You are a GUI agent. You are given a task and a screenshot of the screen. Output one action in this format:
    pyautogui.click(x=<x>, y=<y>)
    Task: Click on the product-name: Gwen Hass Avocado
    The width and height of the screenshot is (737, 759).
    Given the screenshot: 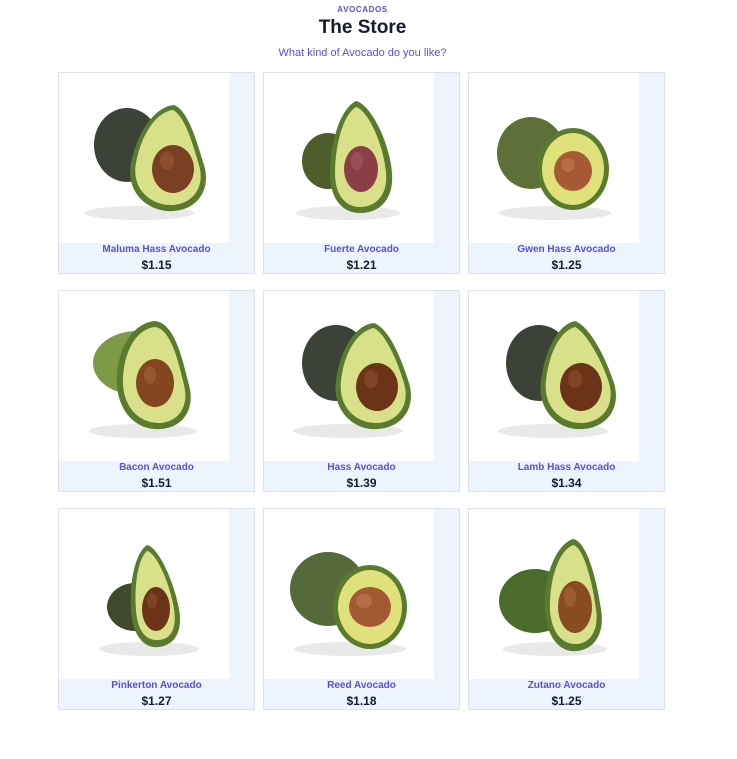 What is the action you would take?
    pyautogui.click(x=566, y=249)
    